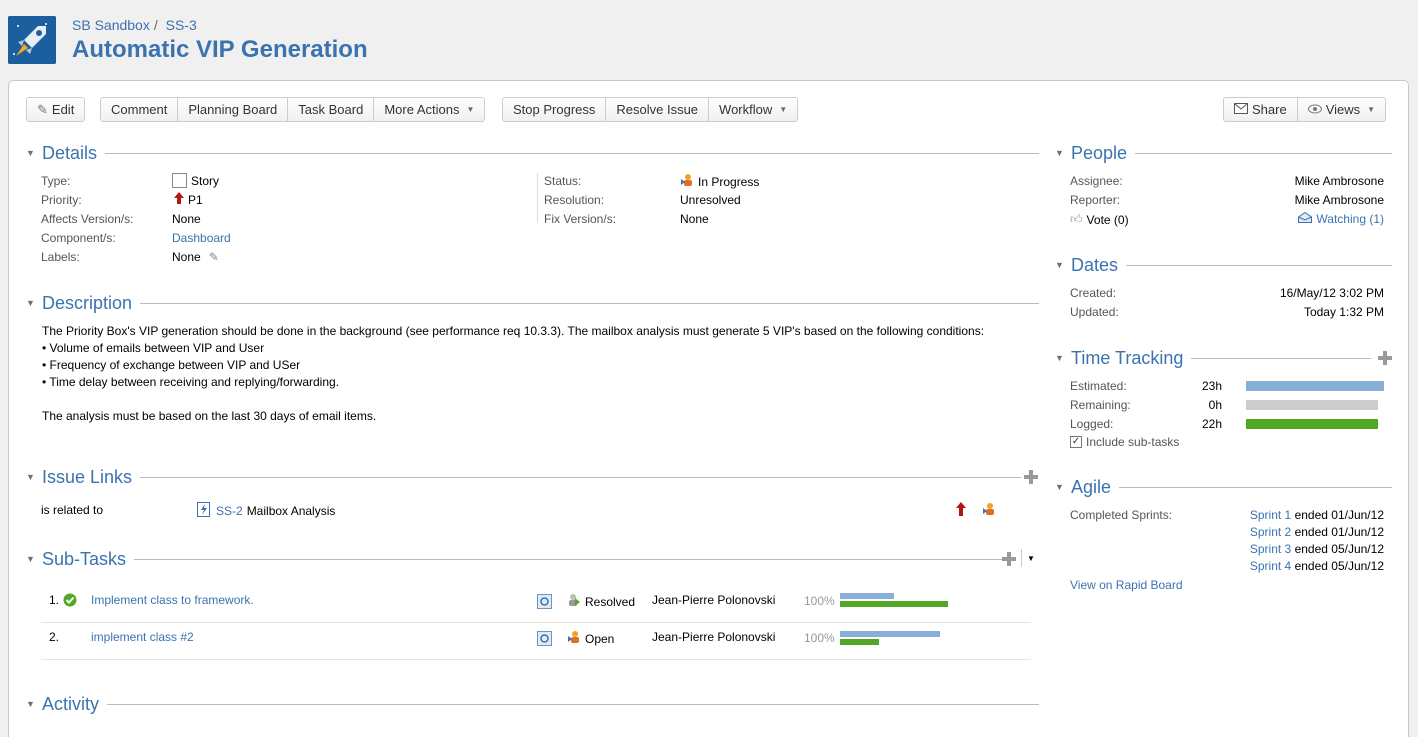 This screenshot has width=1418, height=737. What do you see at coordinates (142, 637) in the screenshot?
I see `subtask-summary-link: implement class #2` at bounding box center [142, 637].